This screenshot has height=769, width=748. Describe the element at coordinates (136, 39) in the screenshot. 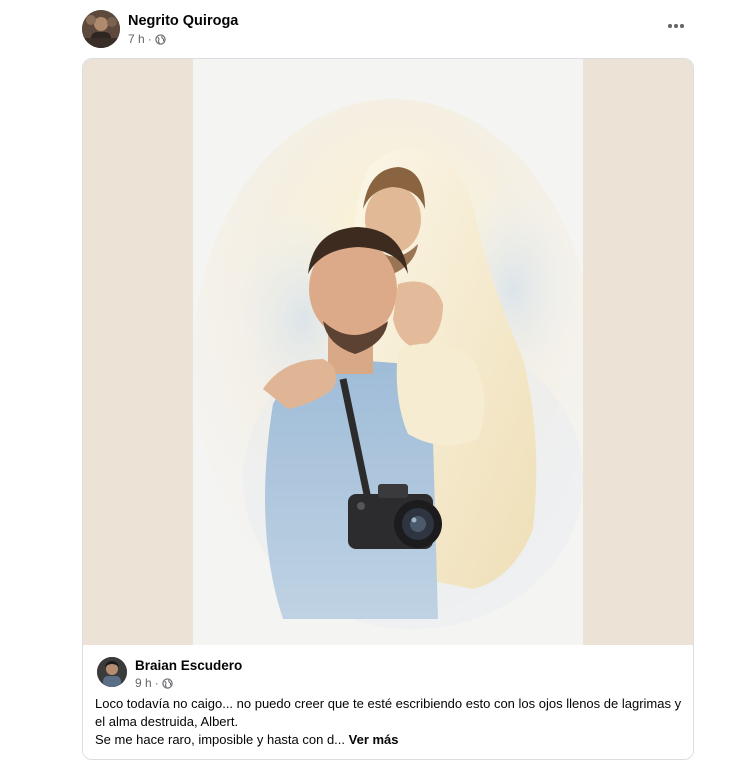

I see `post-time: 7 h` at that location.